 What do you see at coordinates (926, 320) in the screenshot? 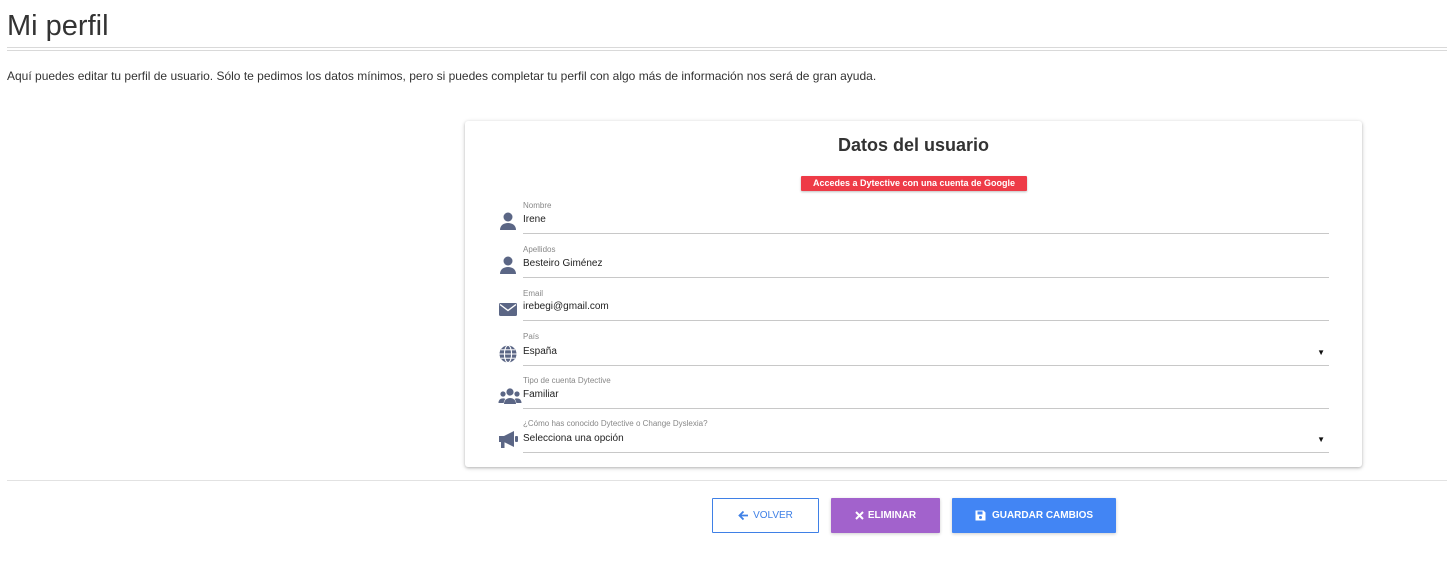
I see `email-underline` at bounding box center [926, 320].